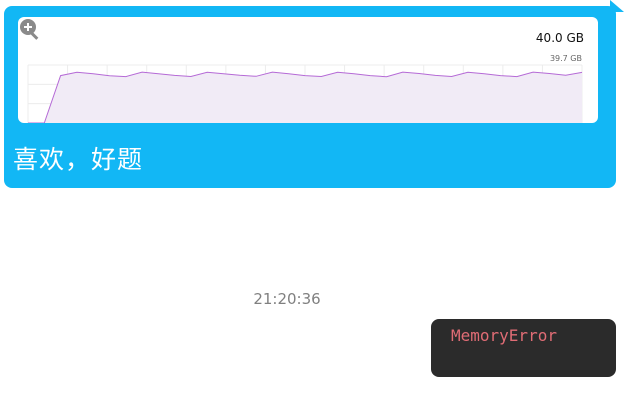 The width and height of the screenshot is (626, 400). I want to click on bubble-tail, so click(617, 6).